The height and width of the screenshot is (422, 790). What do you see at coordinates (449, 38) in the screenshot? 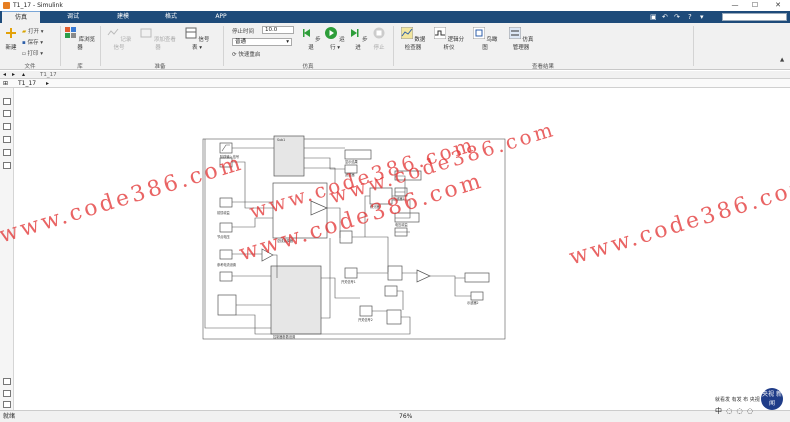
I see `logic-analyzer-button: 逻辑分析仪` at bounding box center [449, 38].